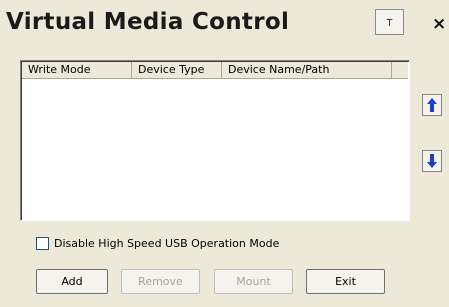 The height and width of the screenshot is (307, 449). What do you see at coordinates (167, 243) in the screenshot?
I see `disable-usb-label: Disable High Speed USB Operation Mode` at bounding box center [167, 243].